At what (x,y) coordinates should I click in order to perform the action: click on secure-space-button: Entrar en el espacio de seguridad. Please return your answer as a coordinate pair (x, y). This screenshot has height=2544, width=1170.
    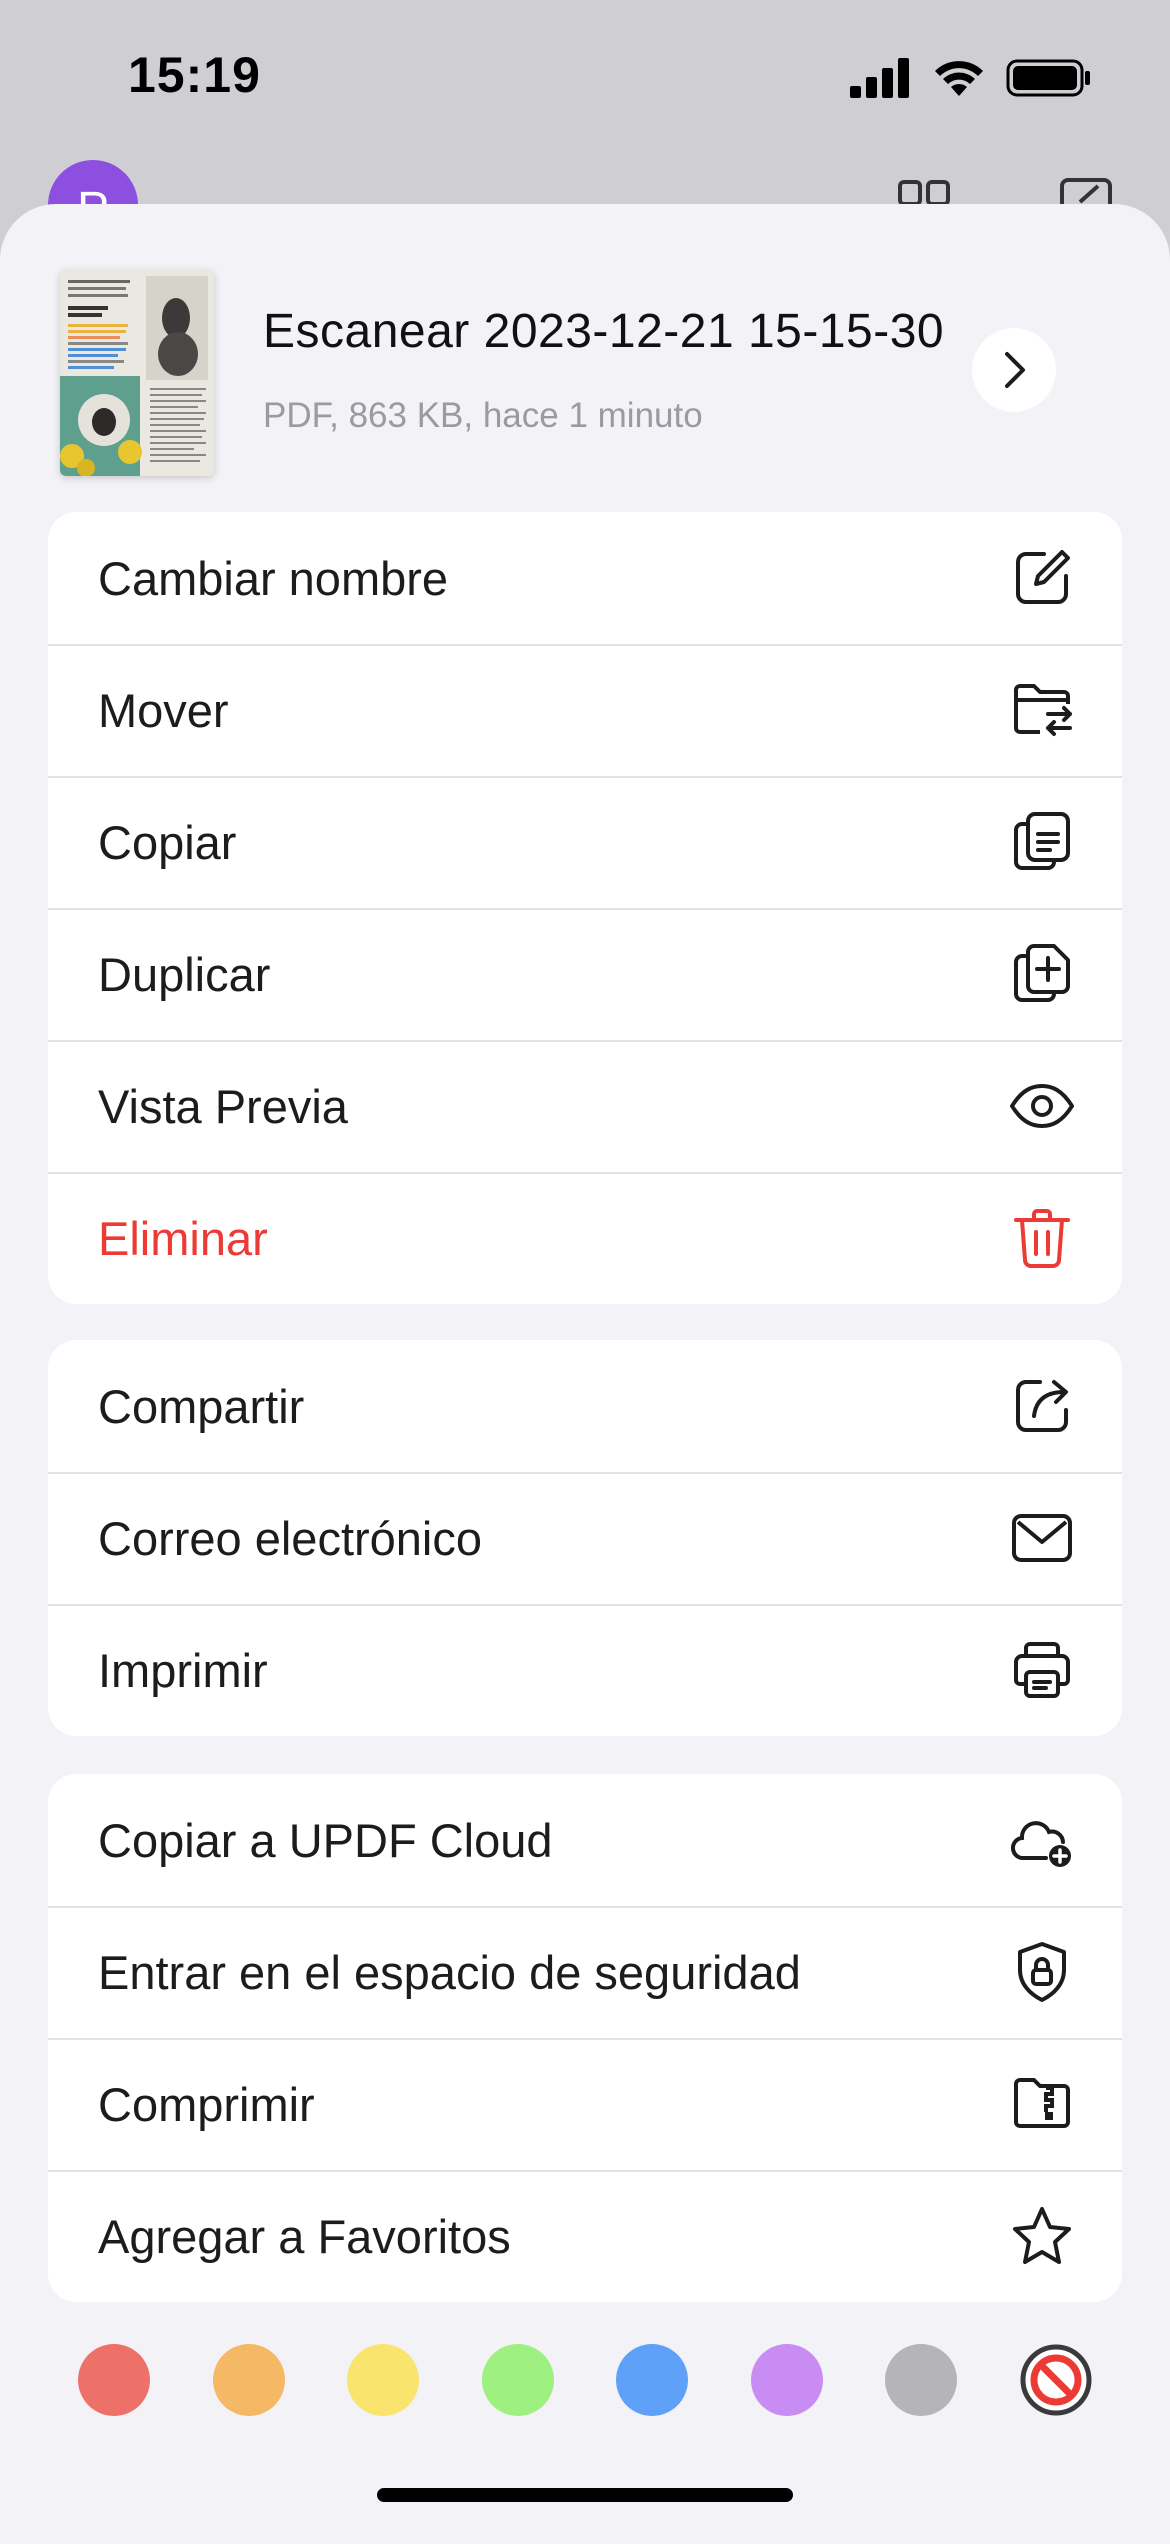
    Looking at the image, I should click on (585, 1972).